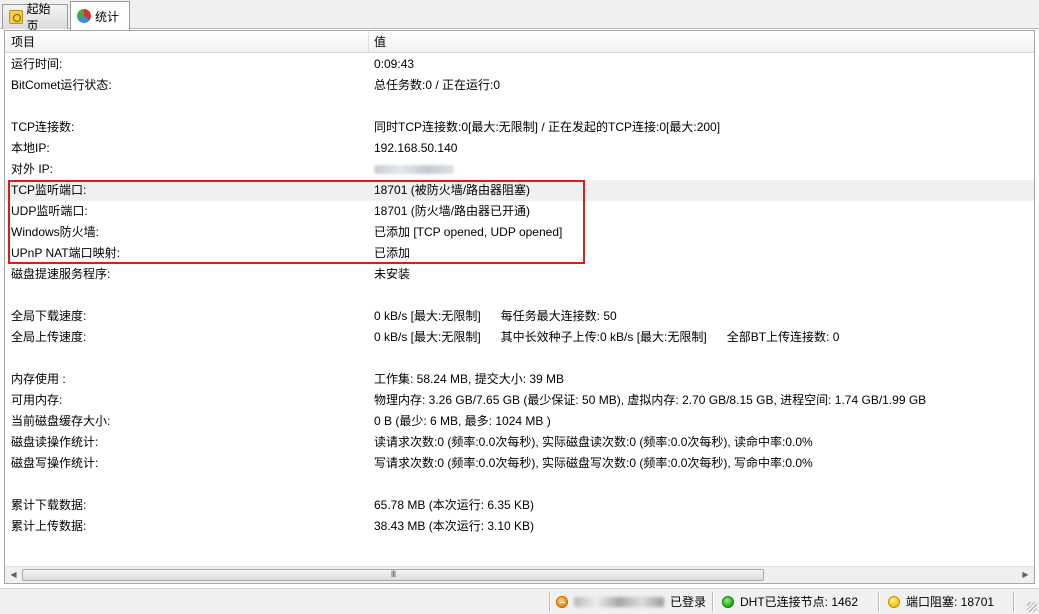 The height and width of the screenshot is (614, 1039). I want to click on list-item-selected: TCP监听端口: 18701 (被防火墙/路由器阻塞), so click(519, 190).